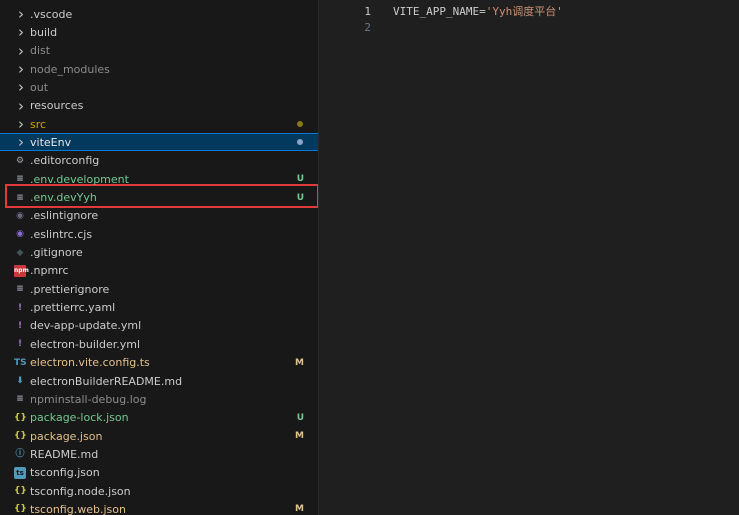 The image size is (739, 515). What do you see at coordinates (70, 69) in the screenshot?
I see `item-label: node_modules` at bounding box center [70, 69].